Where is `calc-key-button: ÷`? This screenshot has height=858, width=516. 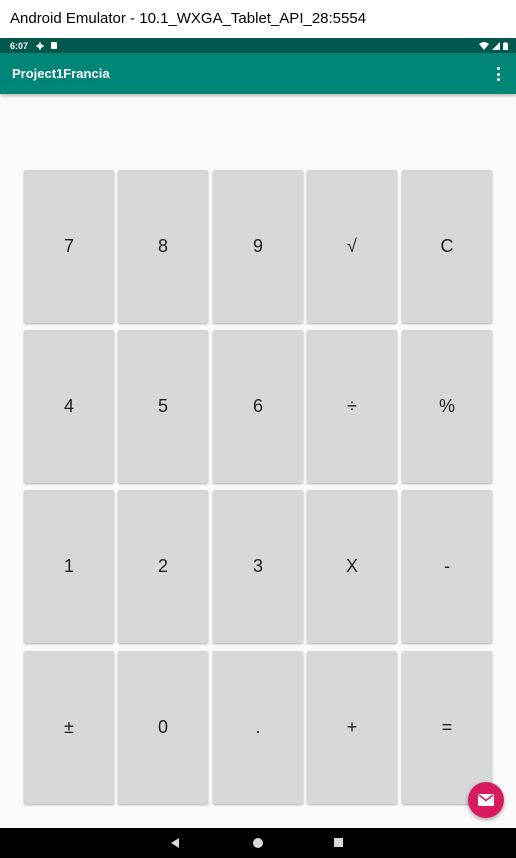
calc-key-button: ÷ is located at coordinates (352, 406).